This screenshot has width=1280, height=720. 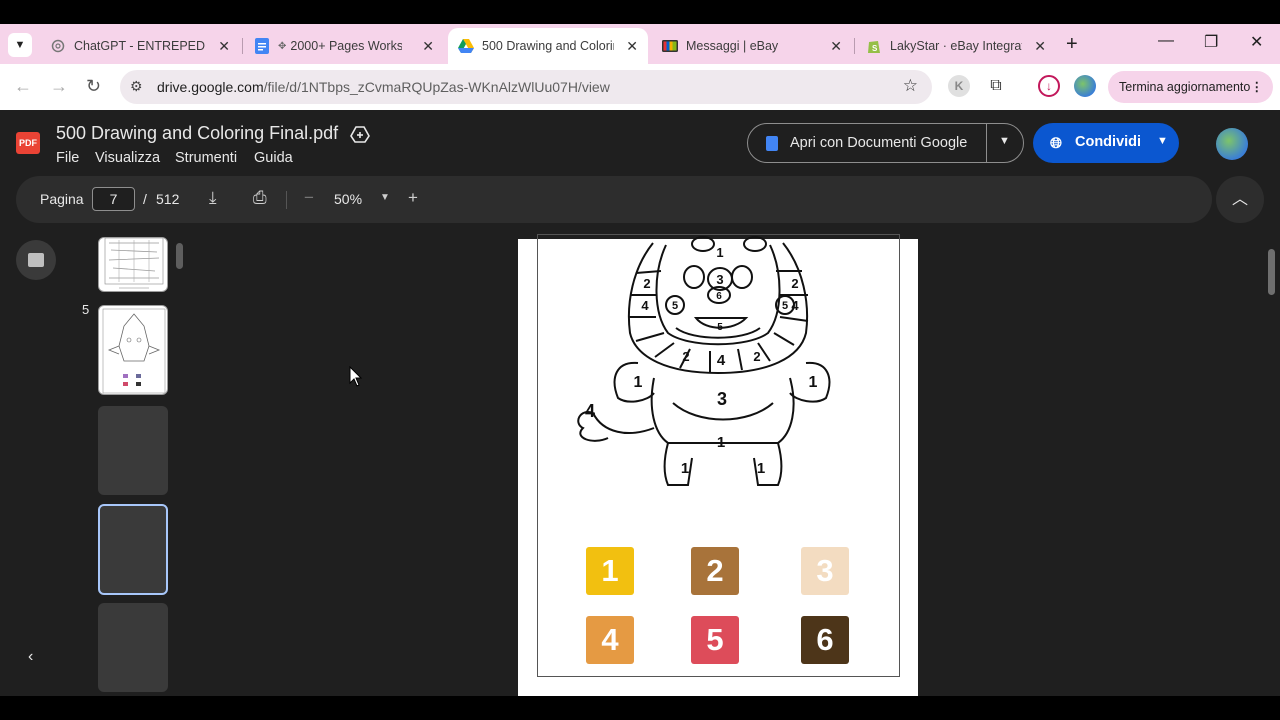 I want to click on tab-lakystar: S LakyStar · eBay Integratio ✕, so click(x=956, y=46).